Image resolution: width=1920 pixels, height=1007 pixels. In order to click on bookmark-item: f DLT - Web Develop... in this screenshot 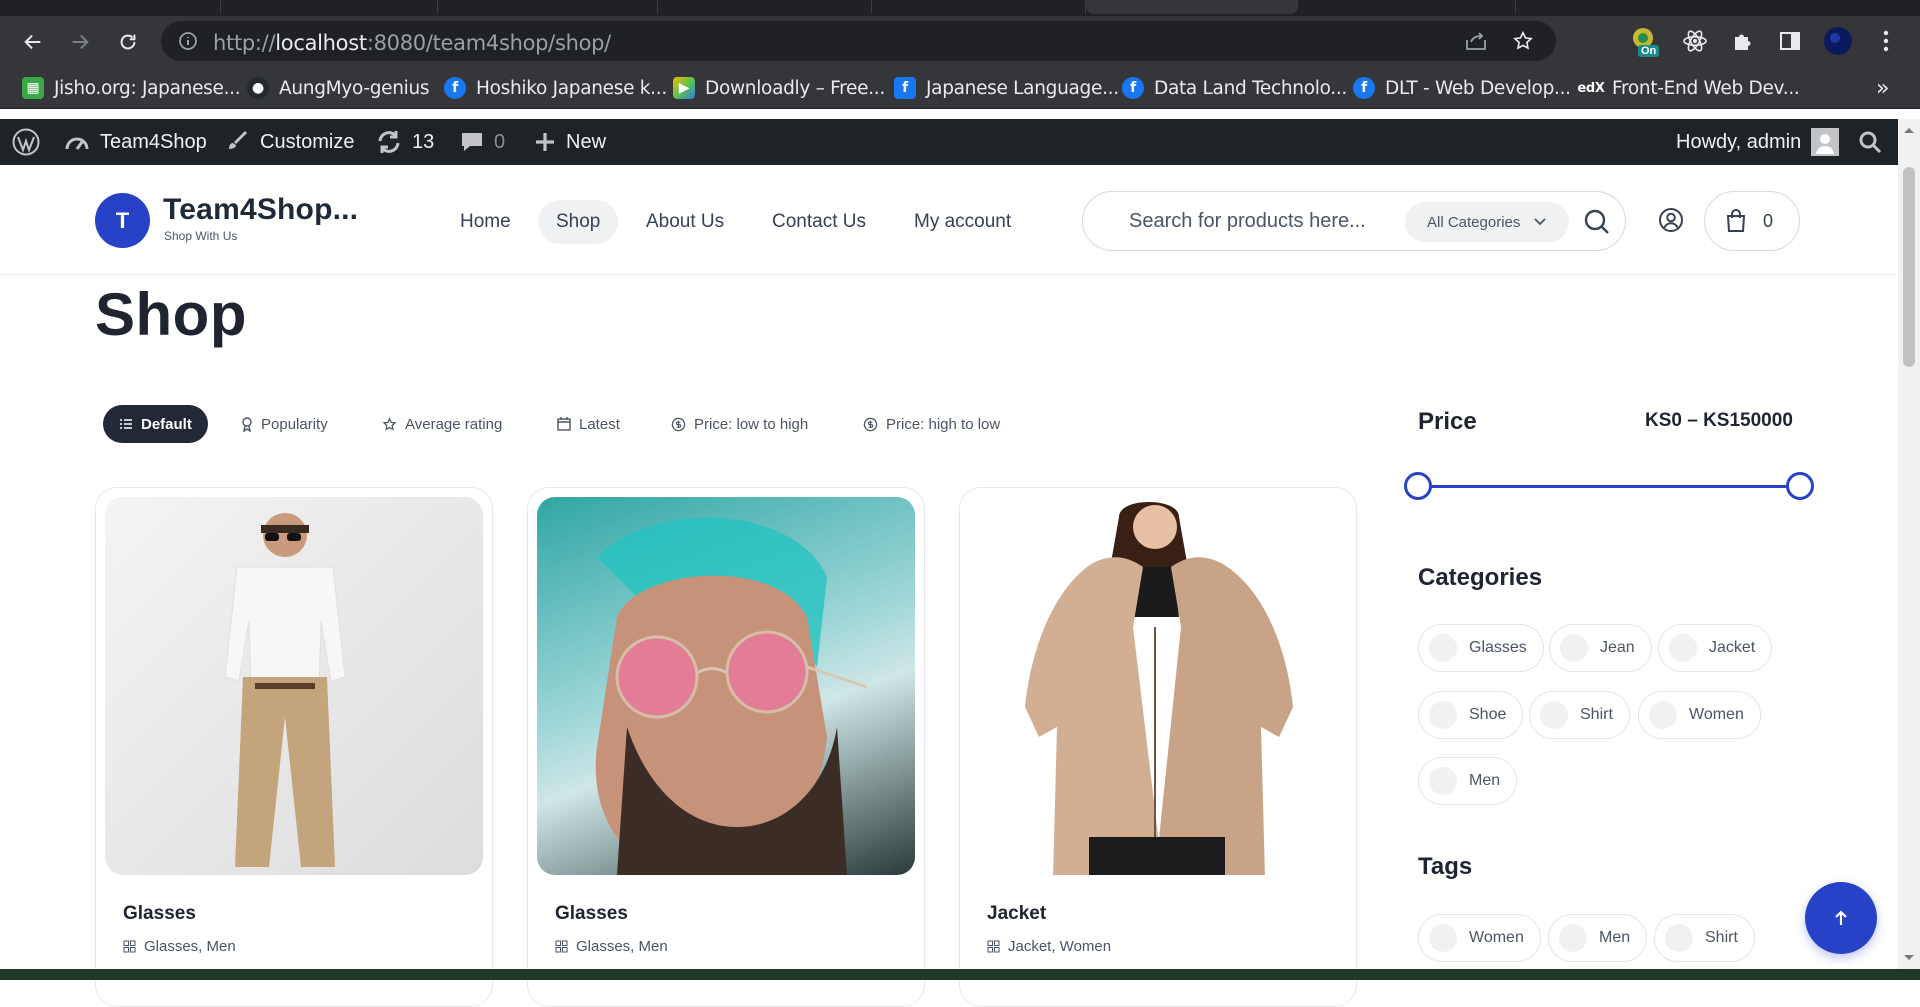, I will do `click(1462, 88)`.